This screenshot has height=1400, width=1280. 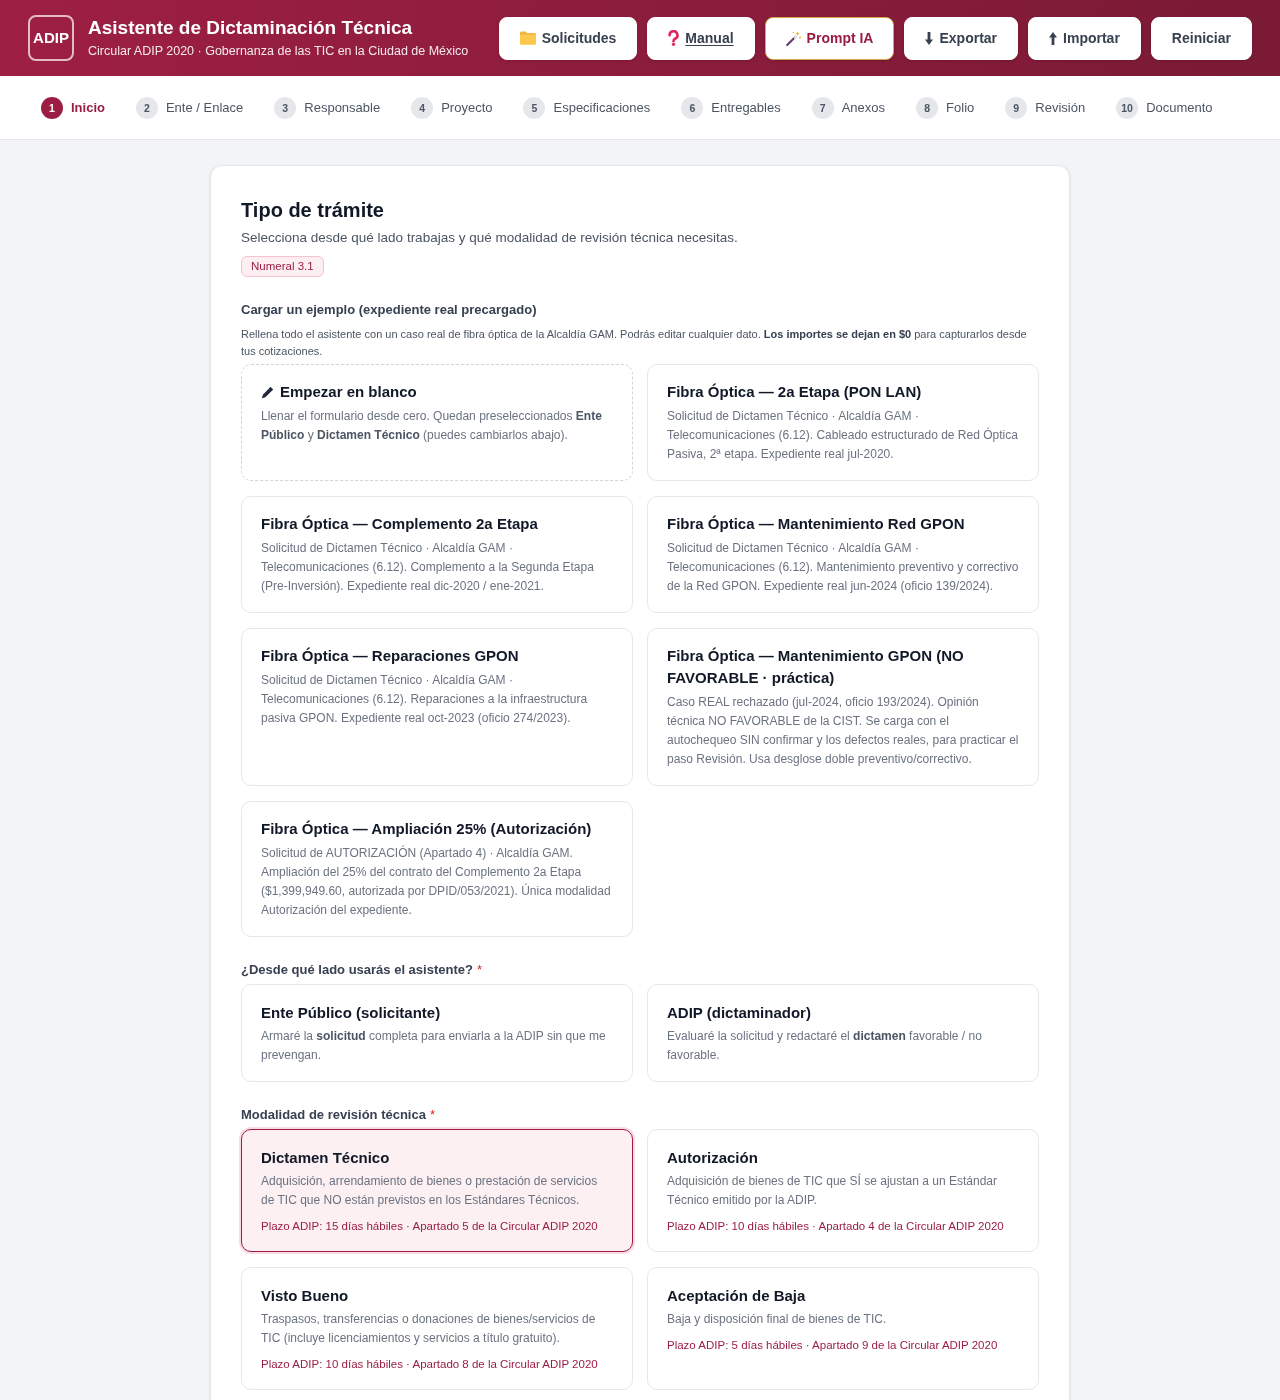 What do you see at coordinates (829, 38) in the screenshot?
I see `prompt-button: Prompt IA` at bounding box center [829, 38].